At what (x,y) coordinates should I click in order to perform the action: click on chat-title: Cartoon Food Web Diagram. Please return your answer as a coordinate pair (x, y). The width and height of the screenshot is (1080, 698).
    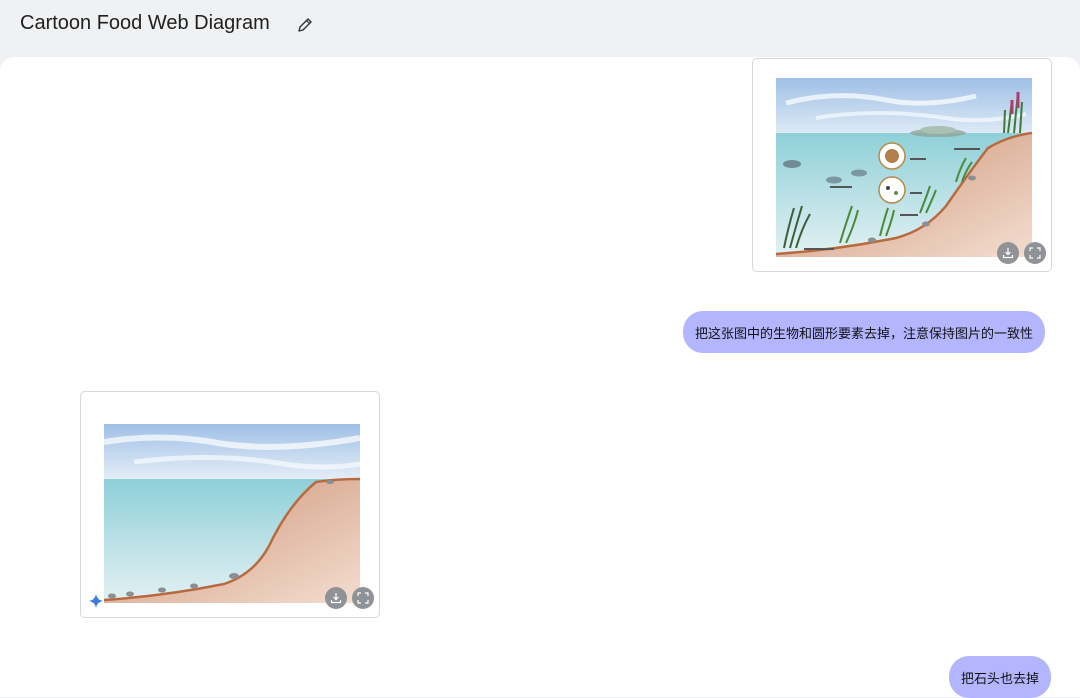
    Looking at the image, I should click on (145, 23).